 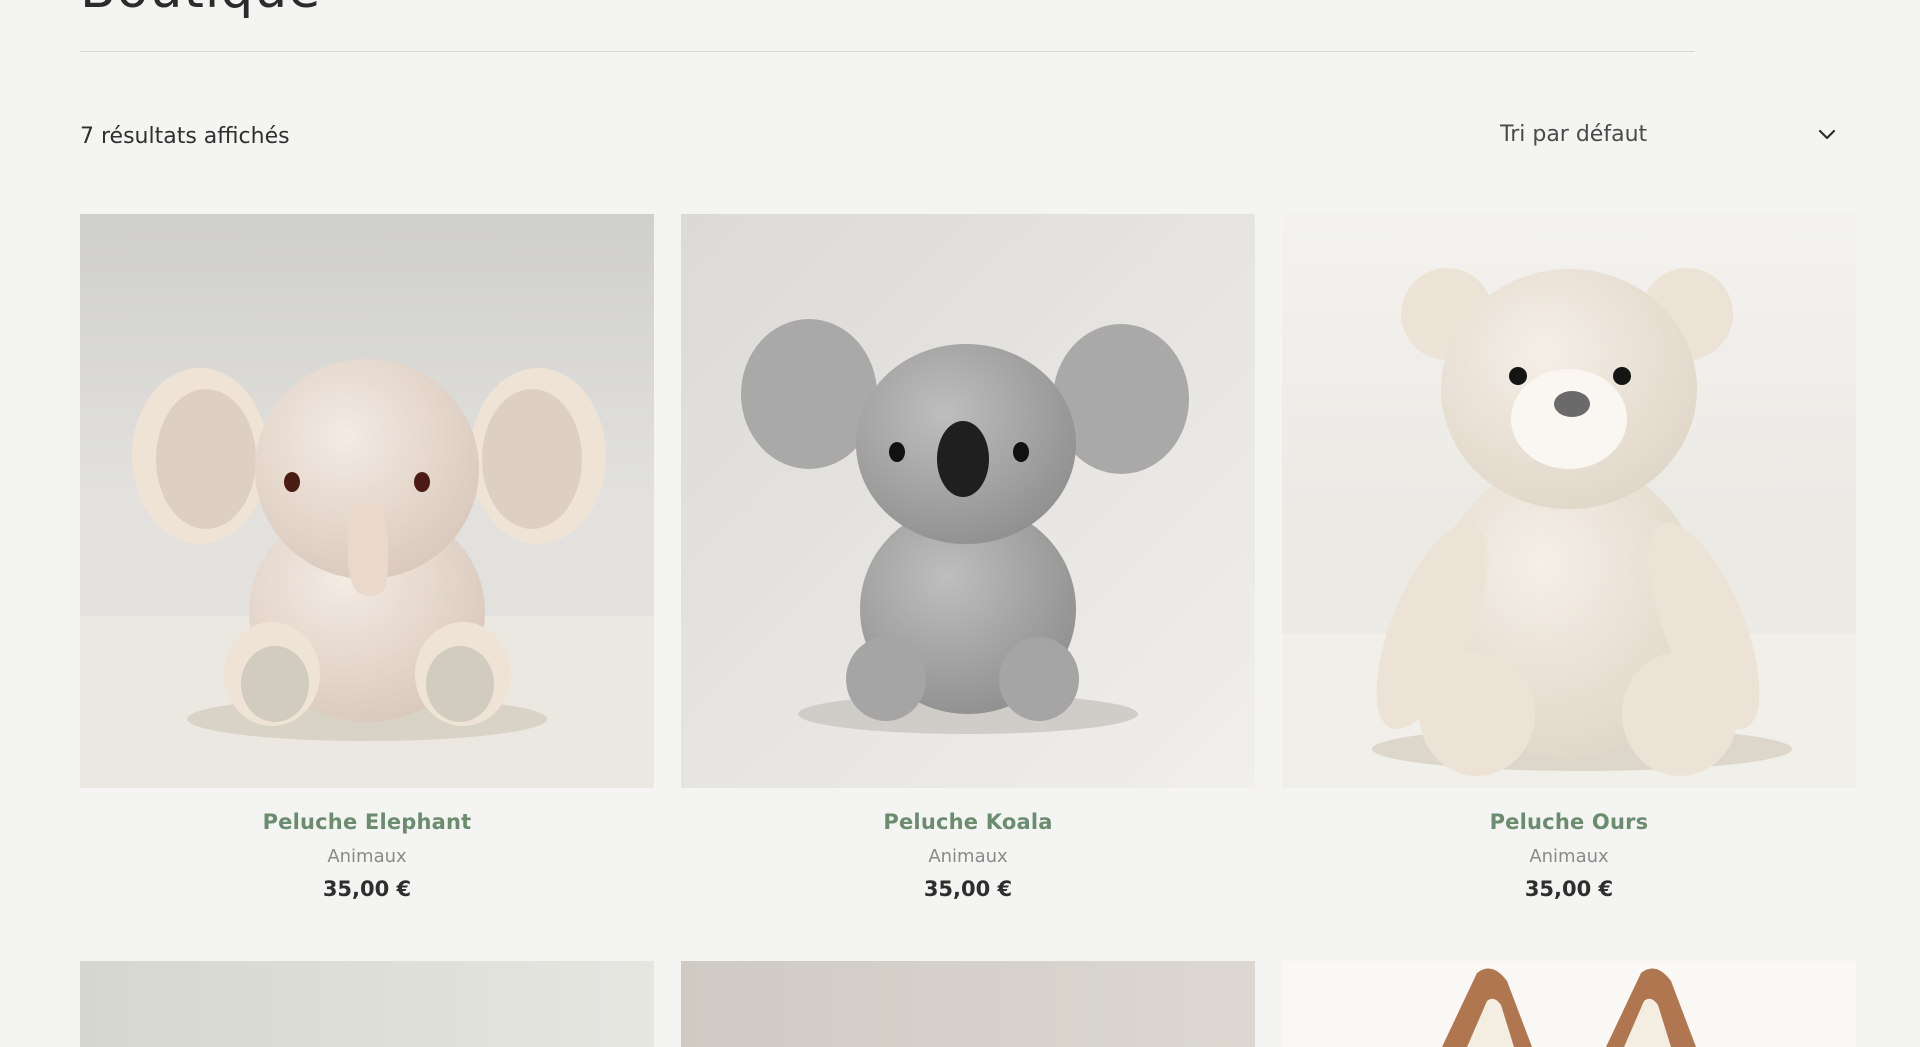 I want to click on sort-select: Tri par défaut, so click(x=1668, y=134).